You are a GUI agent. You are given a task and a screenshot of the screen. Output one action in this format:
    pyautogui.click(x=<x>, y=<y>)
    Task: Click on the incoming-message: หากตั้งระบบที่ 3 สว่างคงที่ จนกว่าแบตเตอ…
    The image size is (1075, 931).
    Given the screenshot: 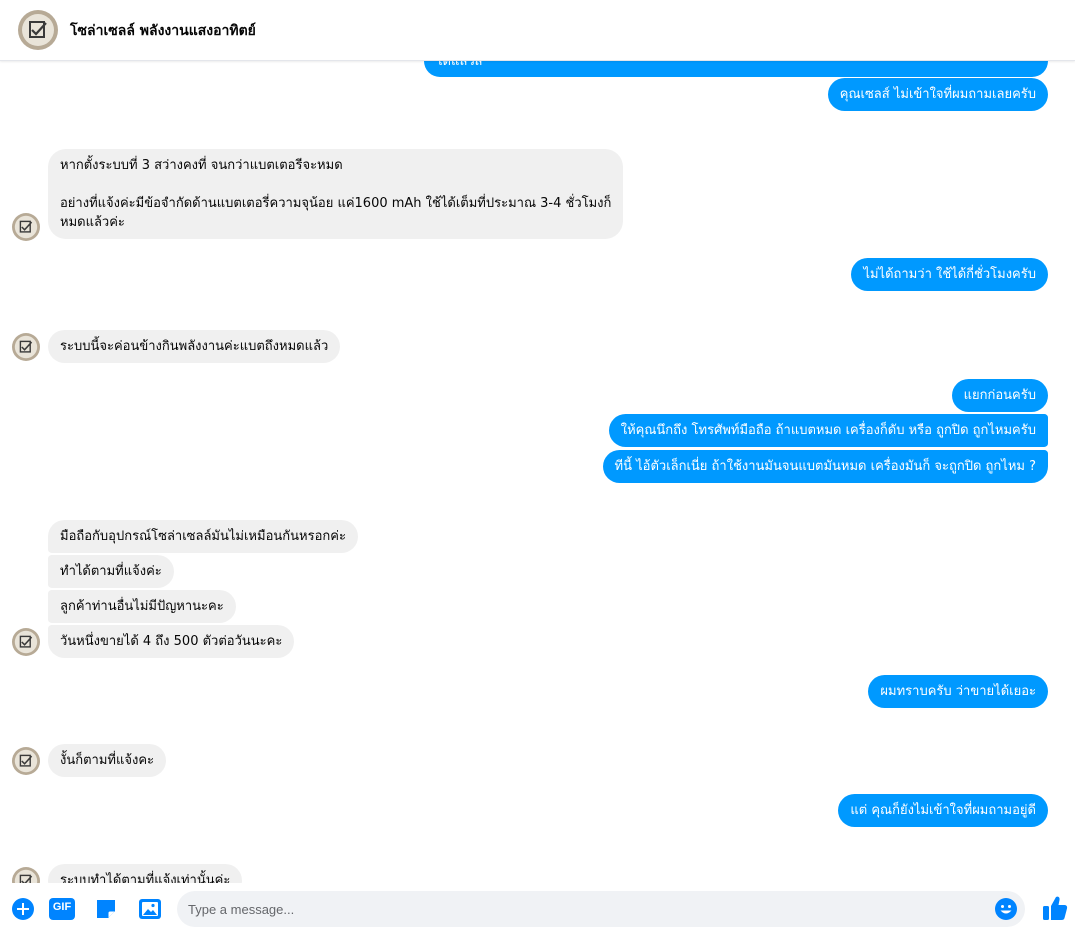 What is the action you would take?
    pyautogui.click(x=336, y=194)
    